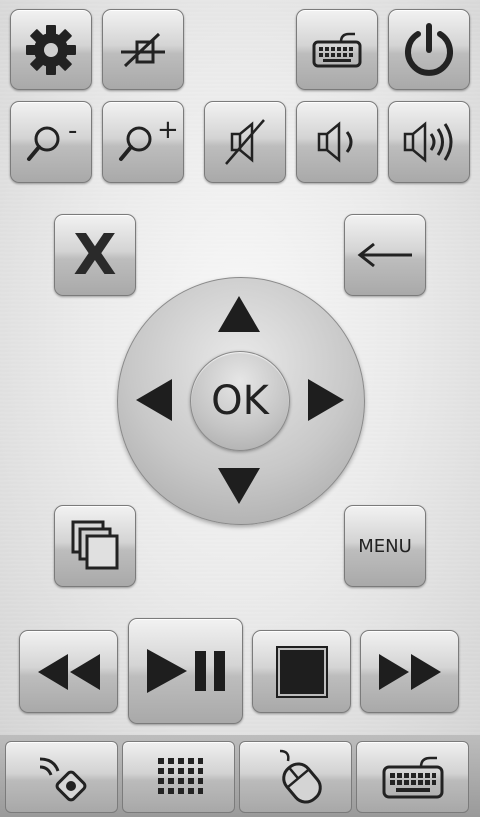 This screenshot has height=817, width=480. Describe the element at coordinates (143, 142) in the screenshot. I see `zoom-in-button: +` at that location.